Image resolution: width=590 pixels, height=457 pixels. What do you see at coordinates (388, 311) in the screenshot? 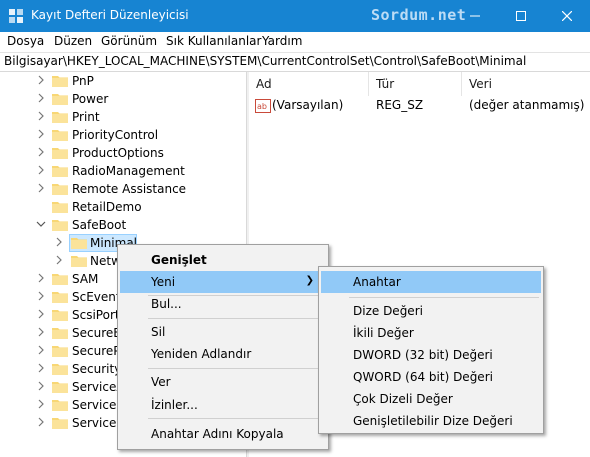
I see `menu-item-label: Dize Değeri` at bounding box center [388, 311].